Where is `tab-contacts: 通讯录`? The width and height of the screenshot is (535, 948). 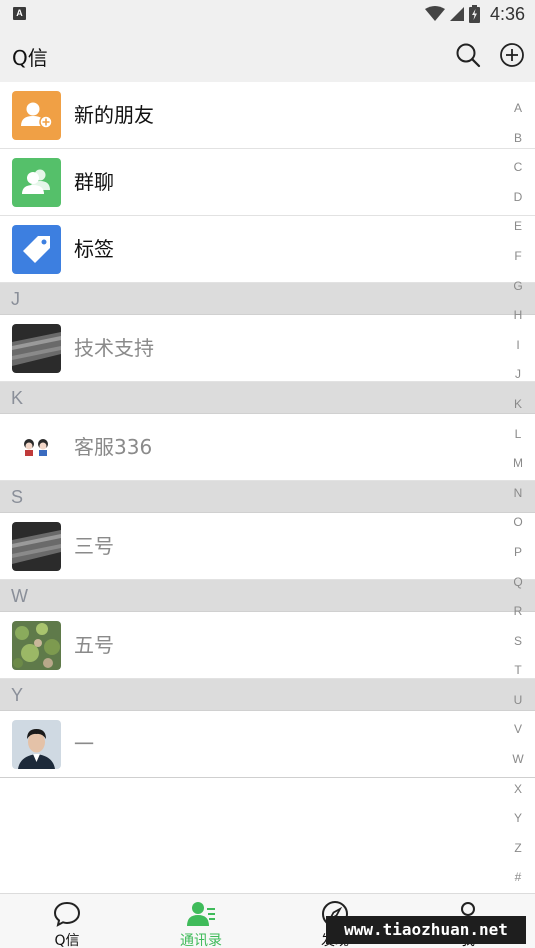 tab-contacts: 通讯录 is located at coordinates (201, 921).